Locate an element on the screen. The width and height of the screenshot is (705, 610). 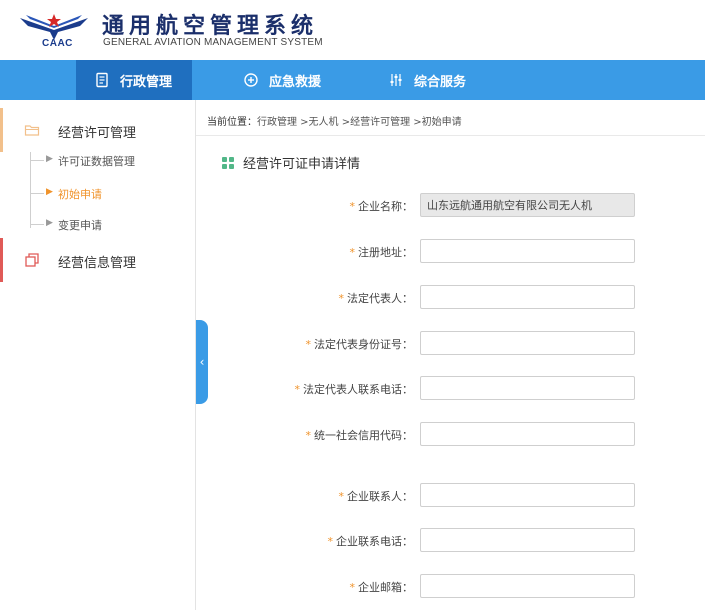
section-header: 经营许可证申请详情 is located at coordinates (291, 162).